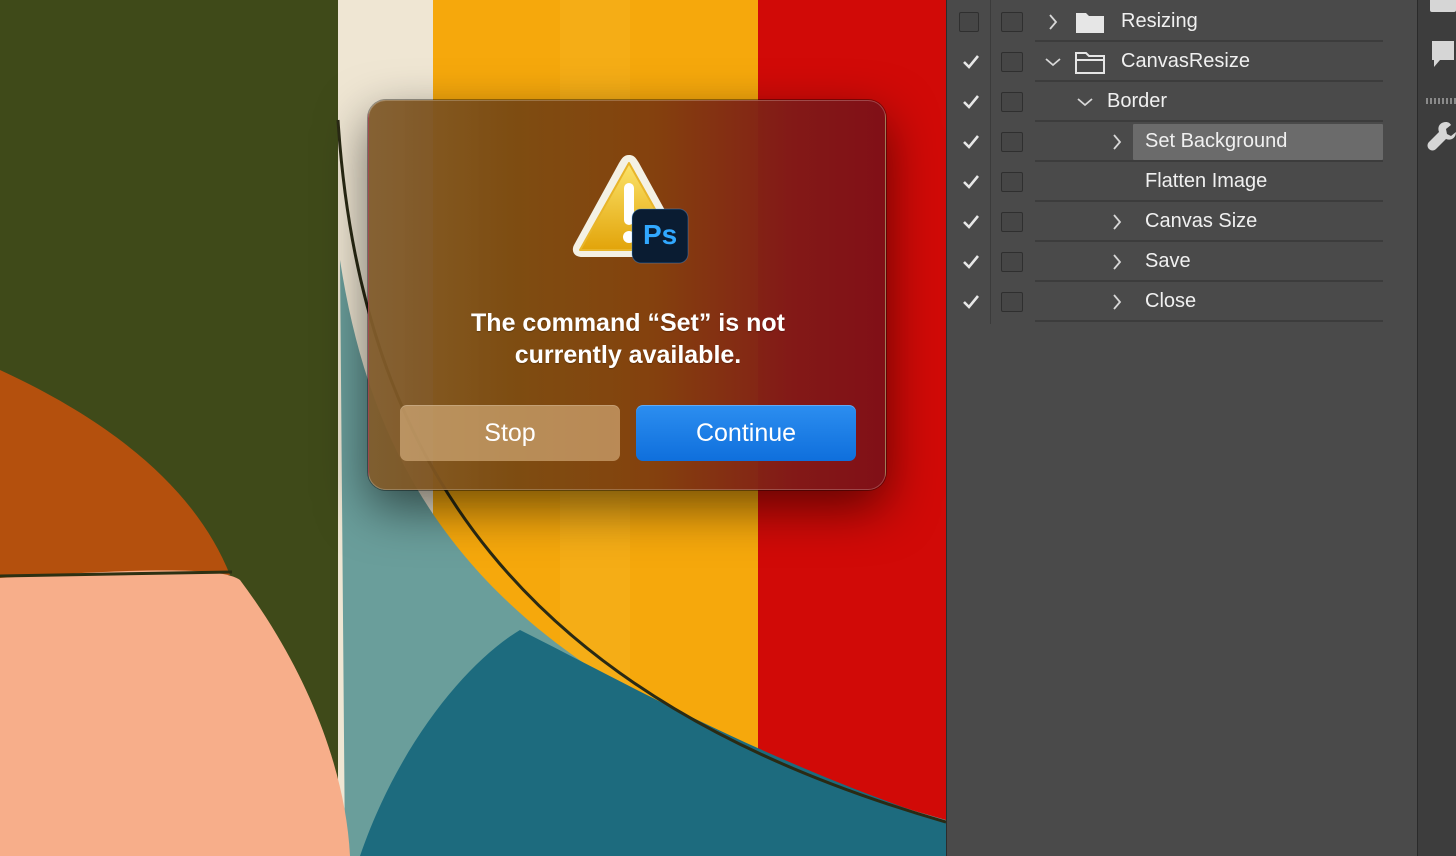 The width and height of the screenshot is (1456, 856). What do you see at coordinates (1216, 141) in the screenshot?
I see `action-label: Set Background` at bounding box center [1216, 141].